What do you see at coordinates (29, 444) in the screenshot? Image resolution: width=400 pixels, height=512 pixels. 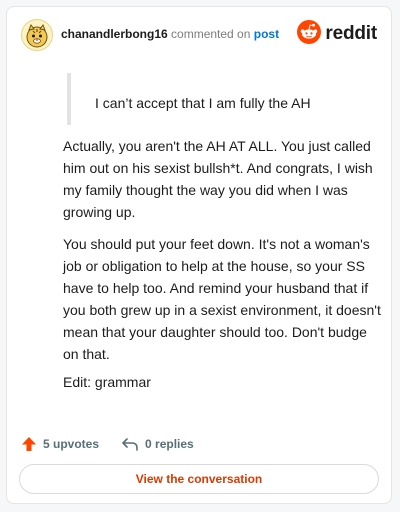 I see `upvote-arrow-icon` at bounding box center [29, 444].